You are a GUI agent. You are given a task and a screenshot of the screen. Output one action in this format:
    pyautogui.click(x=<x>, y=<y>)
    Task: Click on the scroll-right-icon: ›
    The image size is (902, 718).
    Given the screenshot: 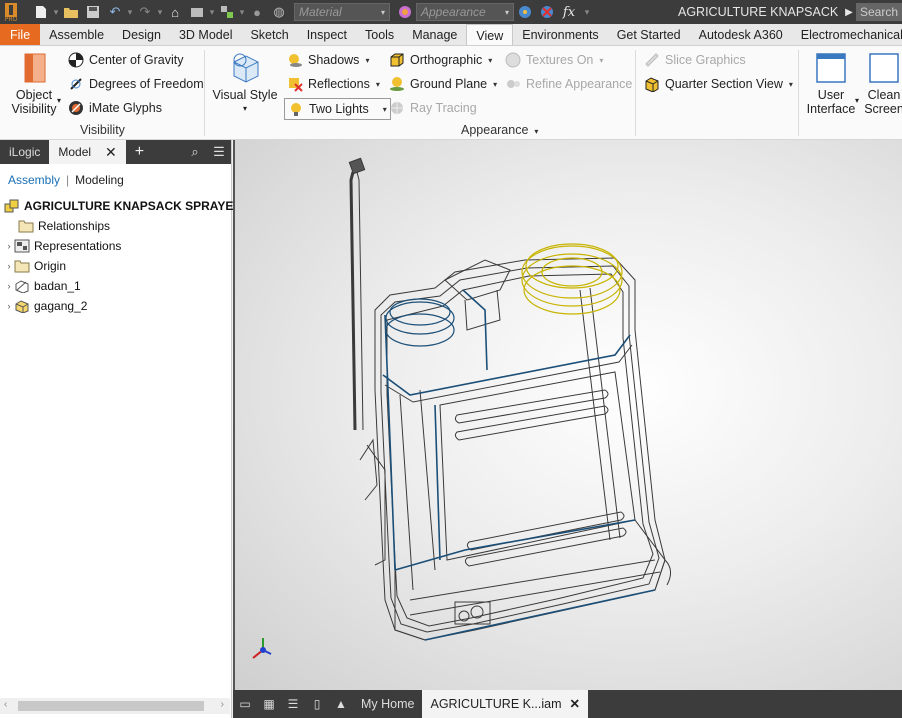 What is the action you would take?
    pyautogui.click(x=222, y=704)
    